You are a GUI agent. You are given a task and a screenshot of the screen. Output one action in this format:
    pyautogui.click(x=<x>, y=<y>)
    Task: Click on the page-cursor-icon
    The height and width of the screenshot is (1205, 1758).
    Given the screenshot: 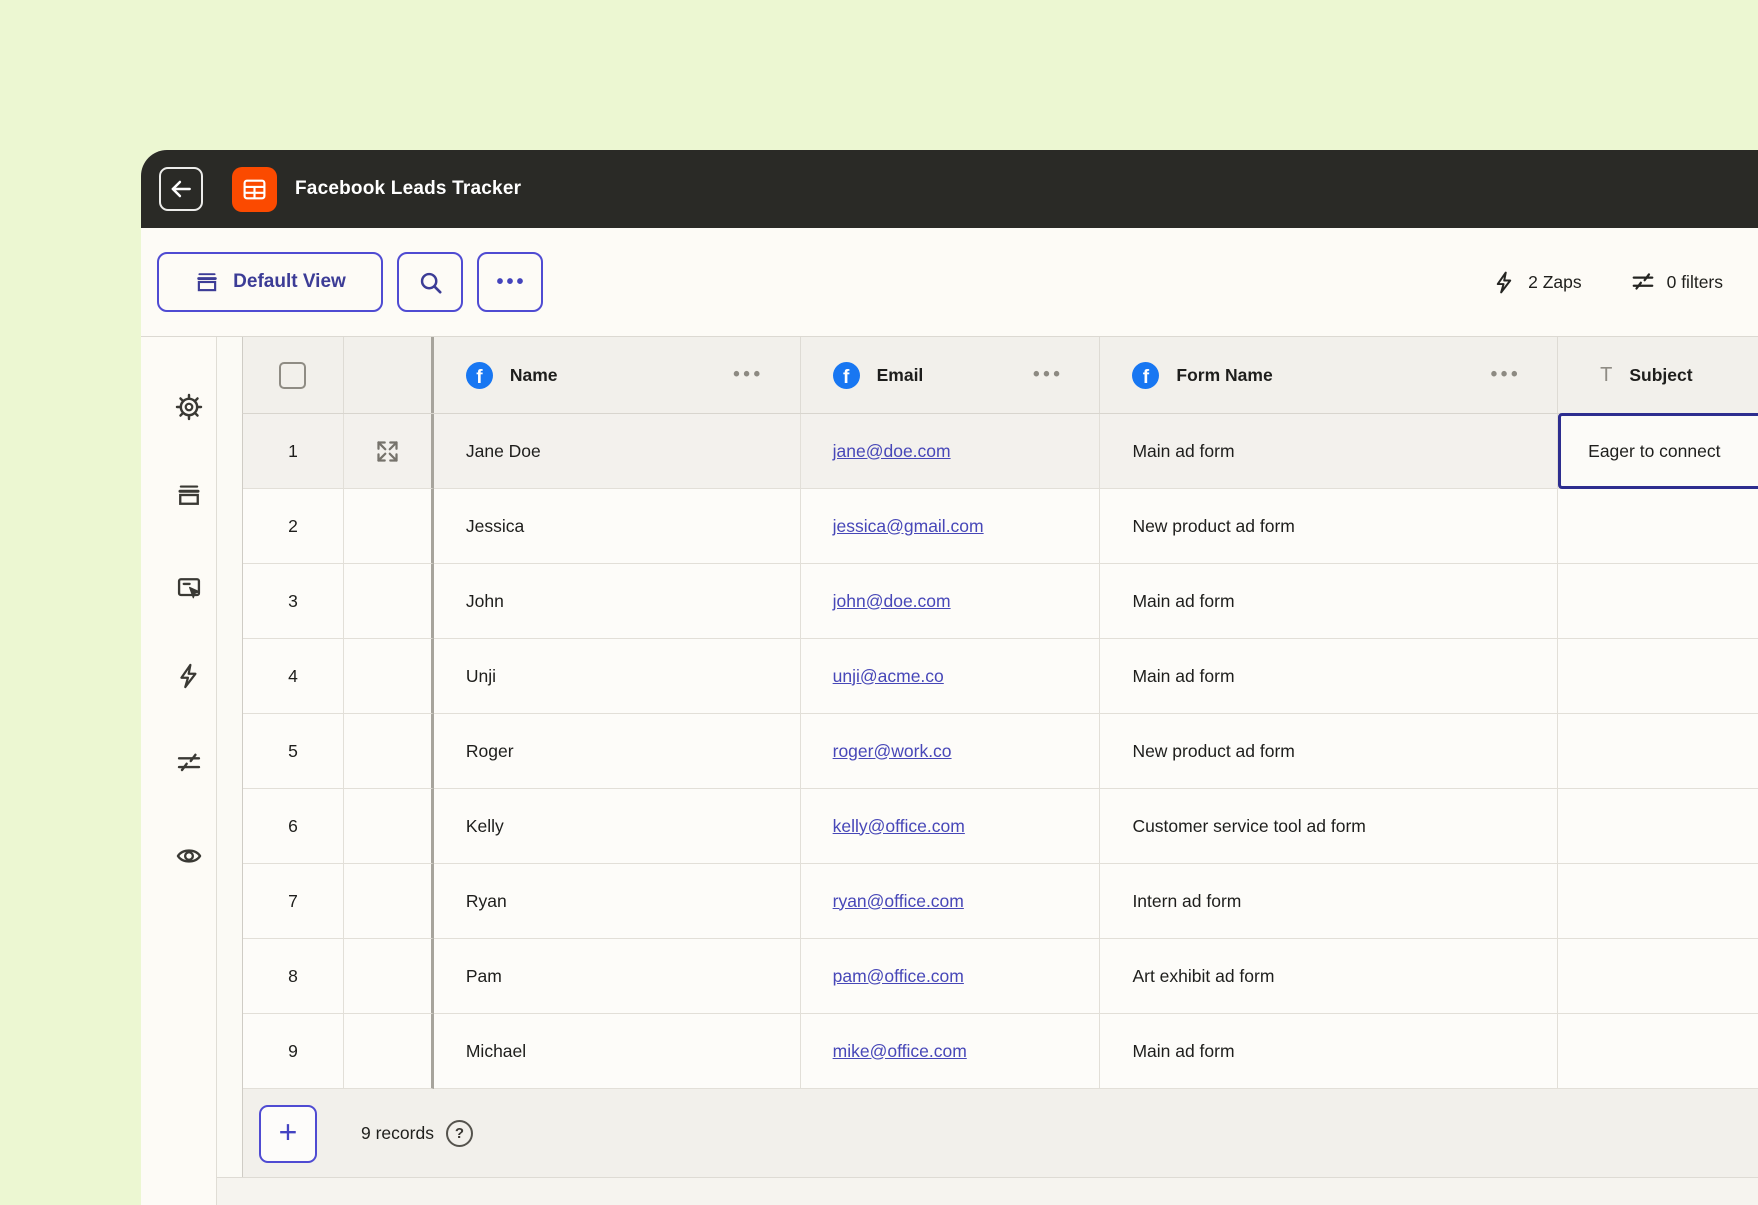 What is the action you would take?
    pyautogui.click(x=189, y=588)
    